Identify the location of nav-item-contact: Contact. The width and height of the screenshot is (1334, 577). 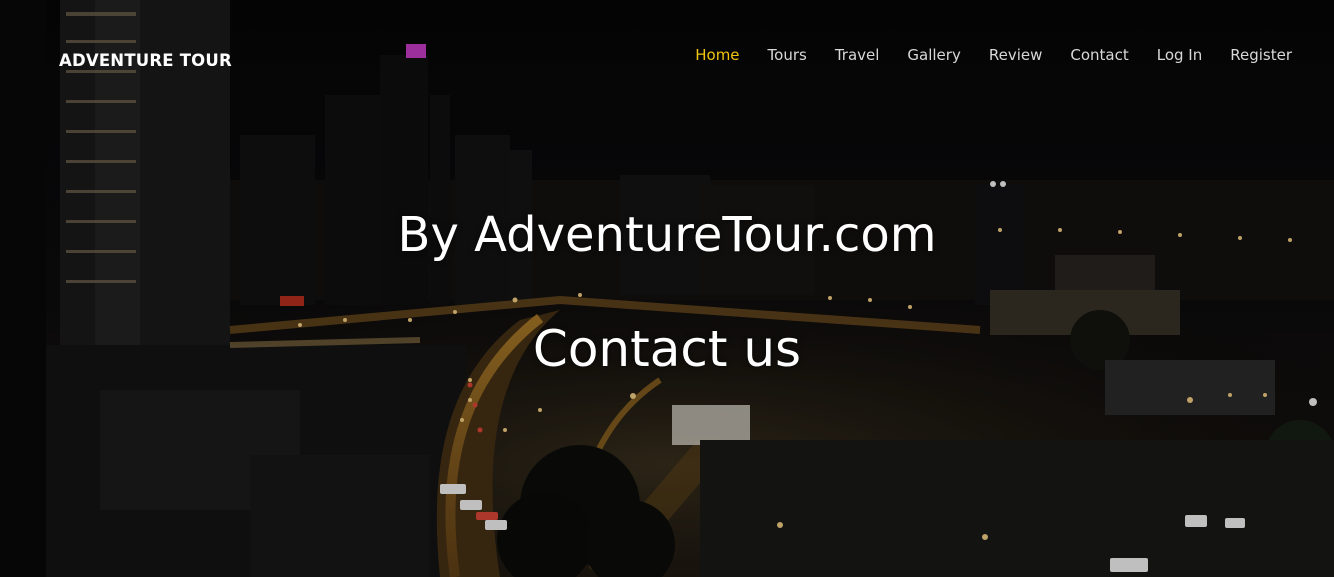
(1085, 55).